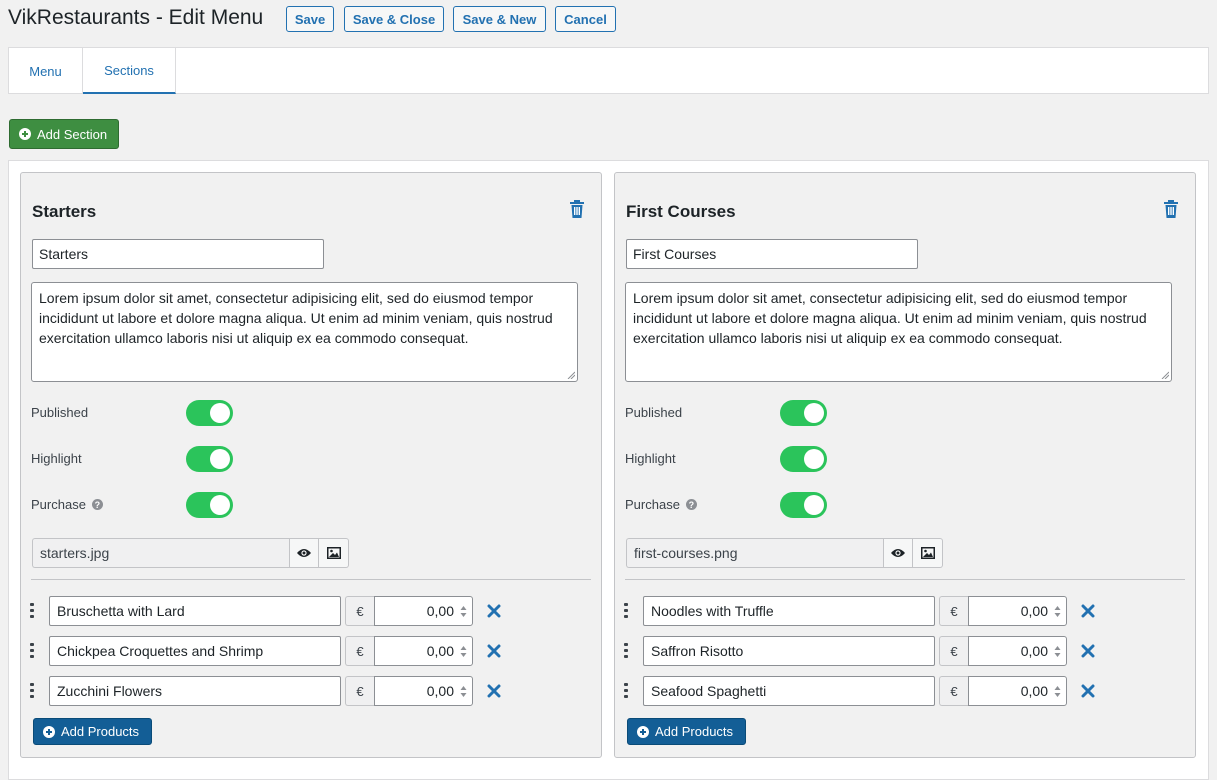 The height and width of the screenshot is (780, 1217). Describe the element at coordinates (195, 691) in the screenshot. I see `product-name-input: Zucchini Flowers` at that location.